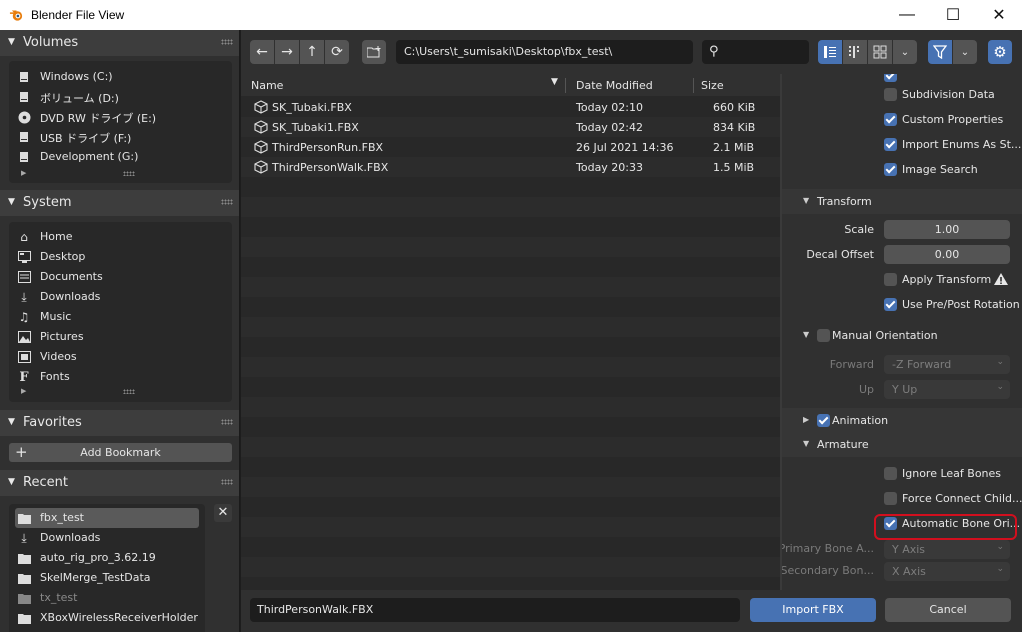  I want to click on back-button: ←, so click(262, 52).